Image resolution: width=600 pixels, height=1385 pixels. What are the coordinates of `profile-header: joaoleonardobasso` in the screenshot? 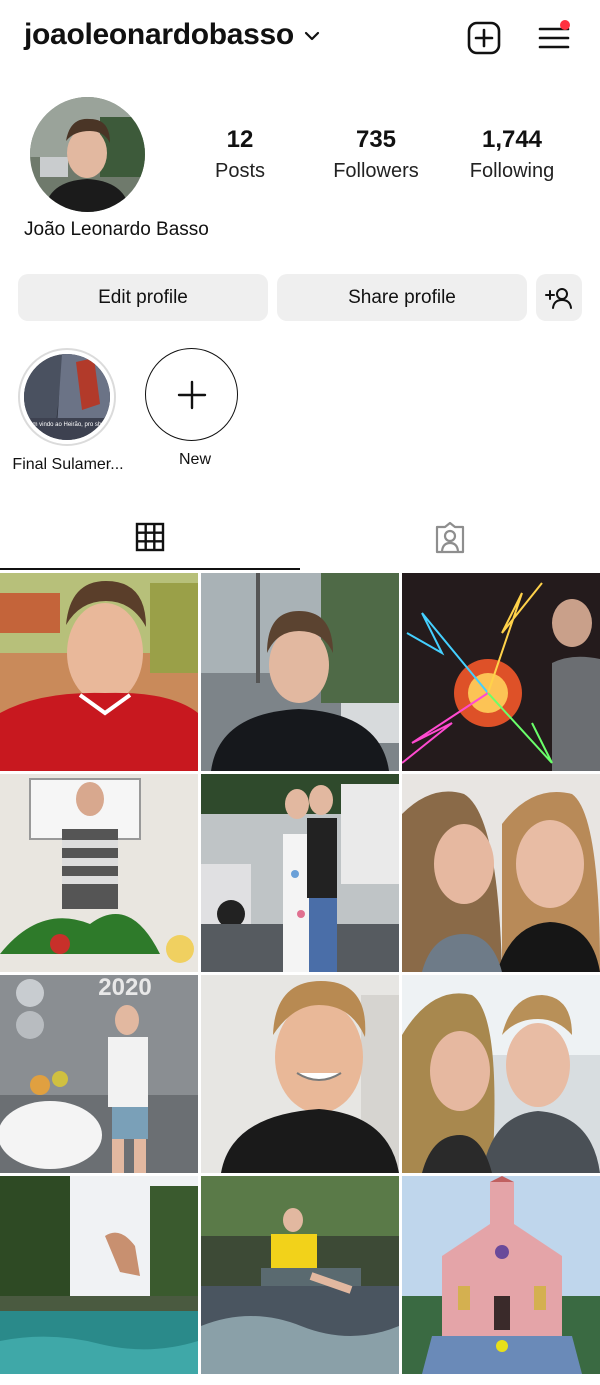 It's located at (300, 39).